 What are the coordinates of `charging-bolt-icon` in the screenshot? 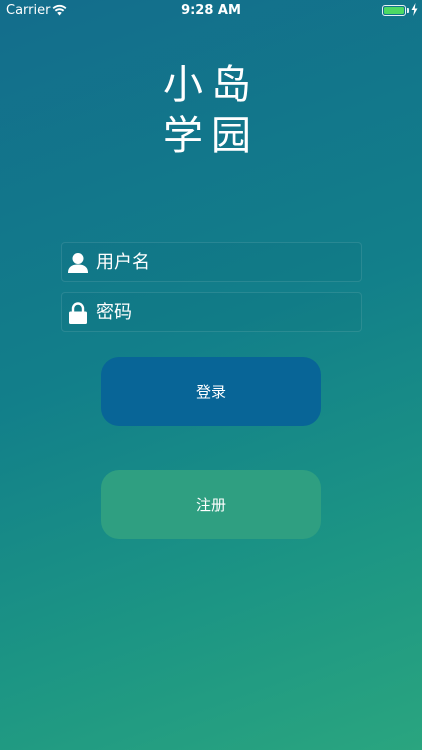 It's located at (414, 9).